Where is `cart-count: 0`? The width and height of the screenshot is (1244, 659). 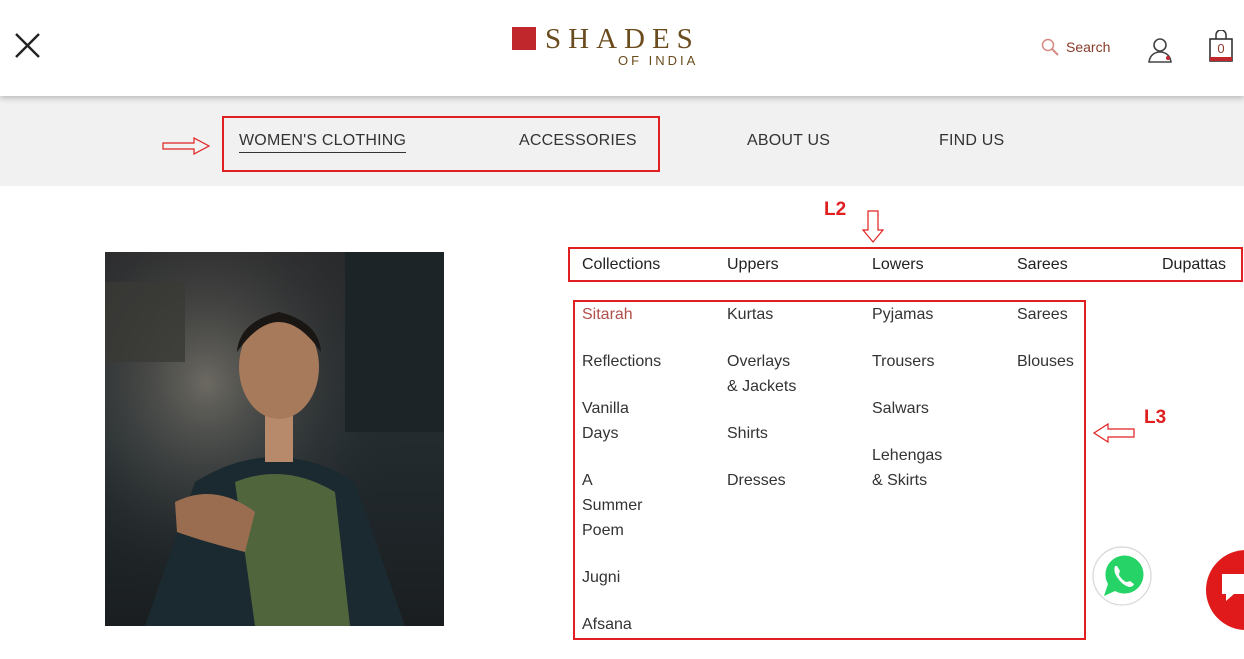
cart-count: 0 is located at coordinates (1221, 48).